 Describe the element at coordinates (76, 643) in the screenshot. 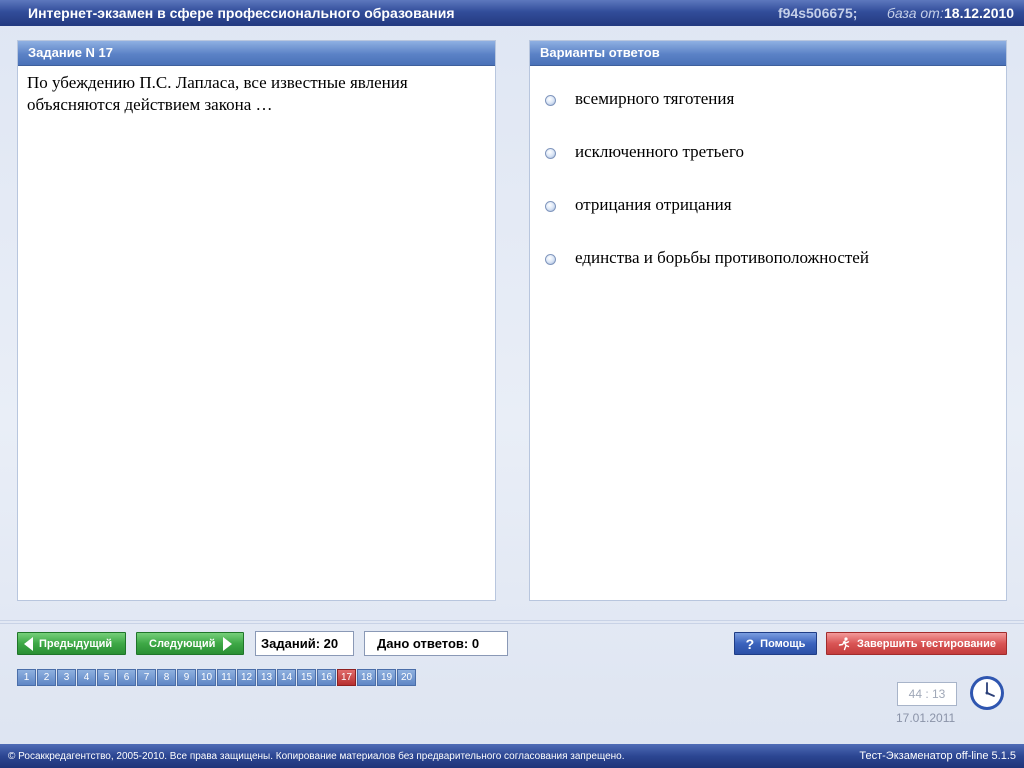

I see `prev-button-label: Предыдущий` at that location.